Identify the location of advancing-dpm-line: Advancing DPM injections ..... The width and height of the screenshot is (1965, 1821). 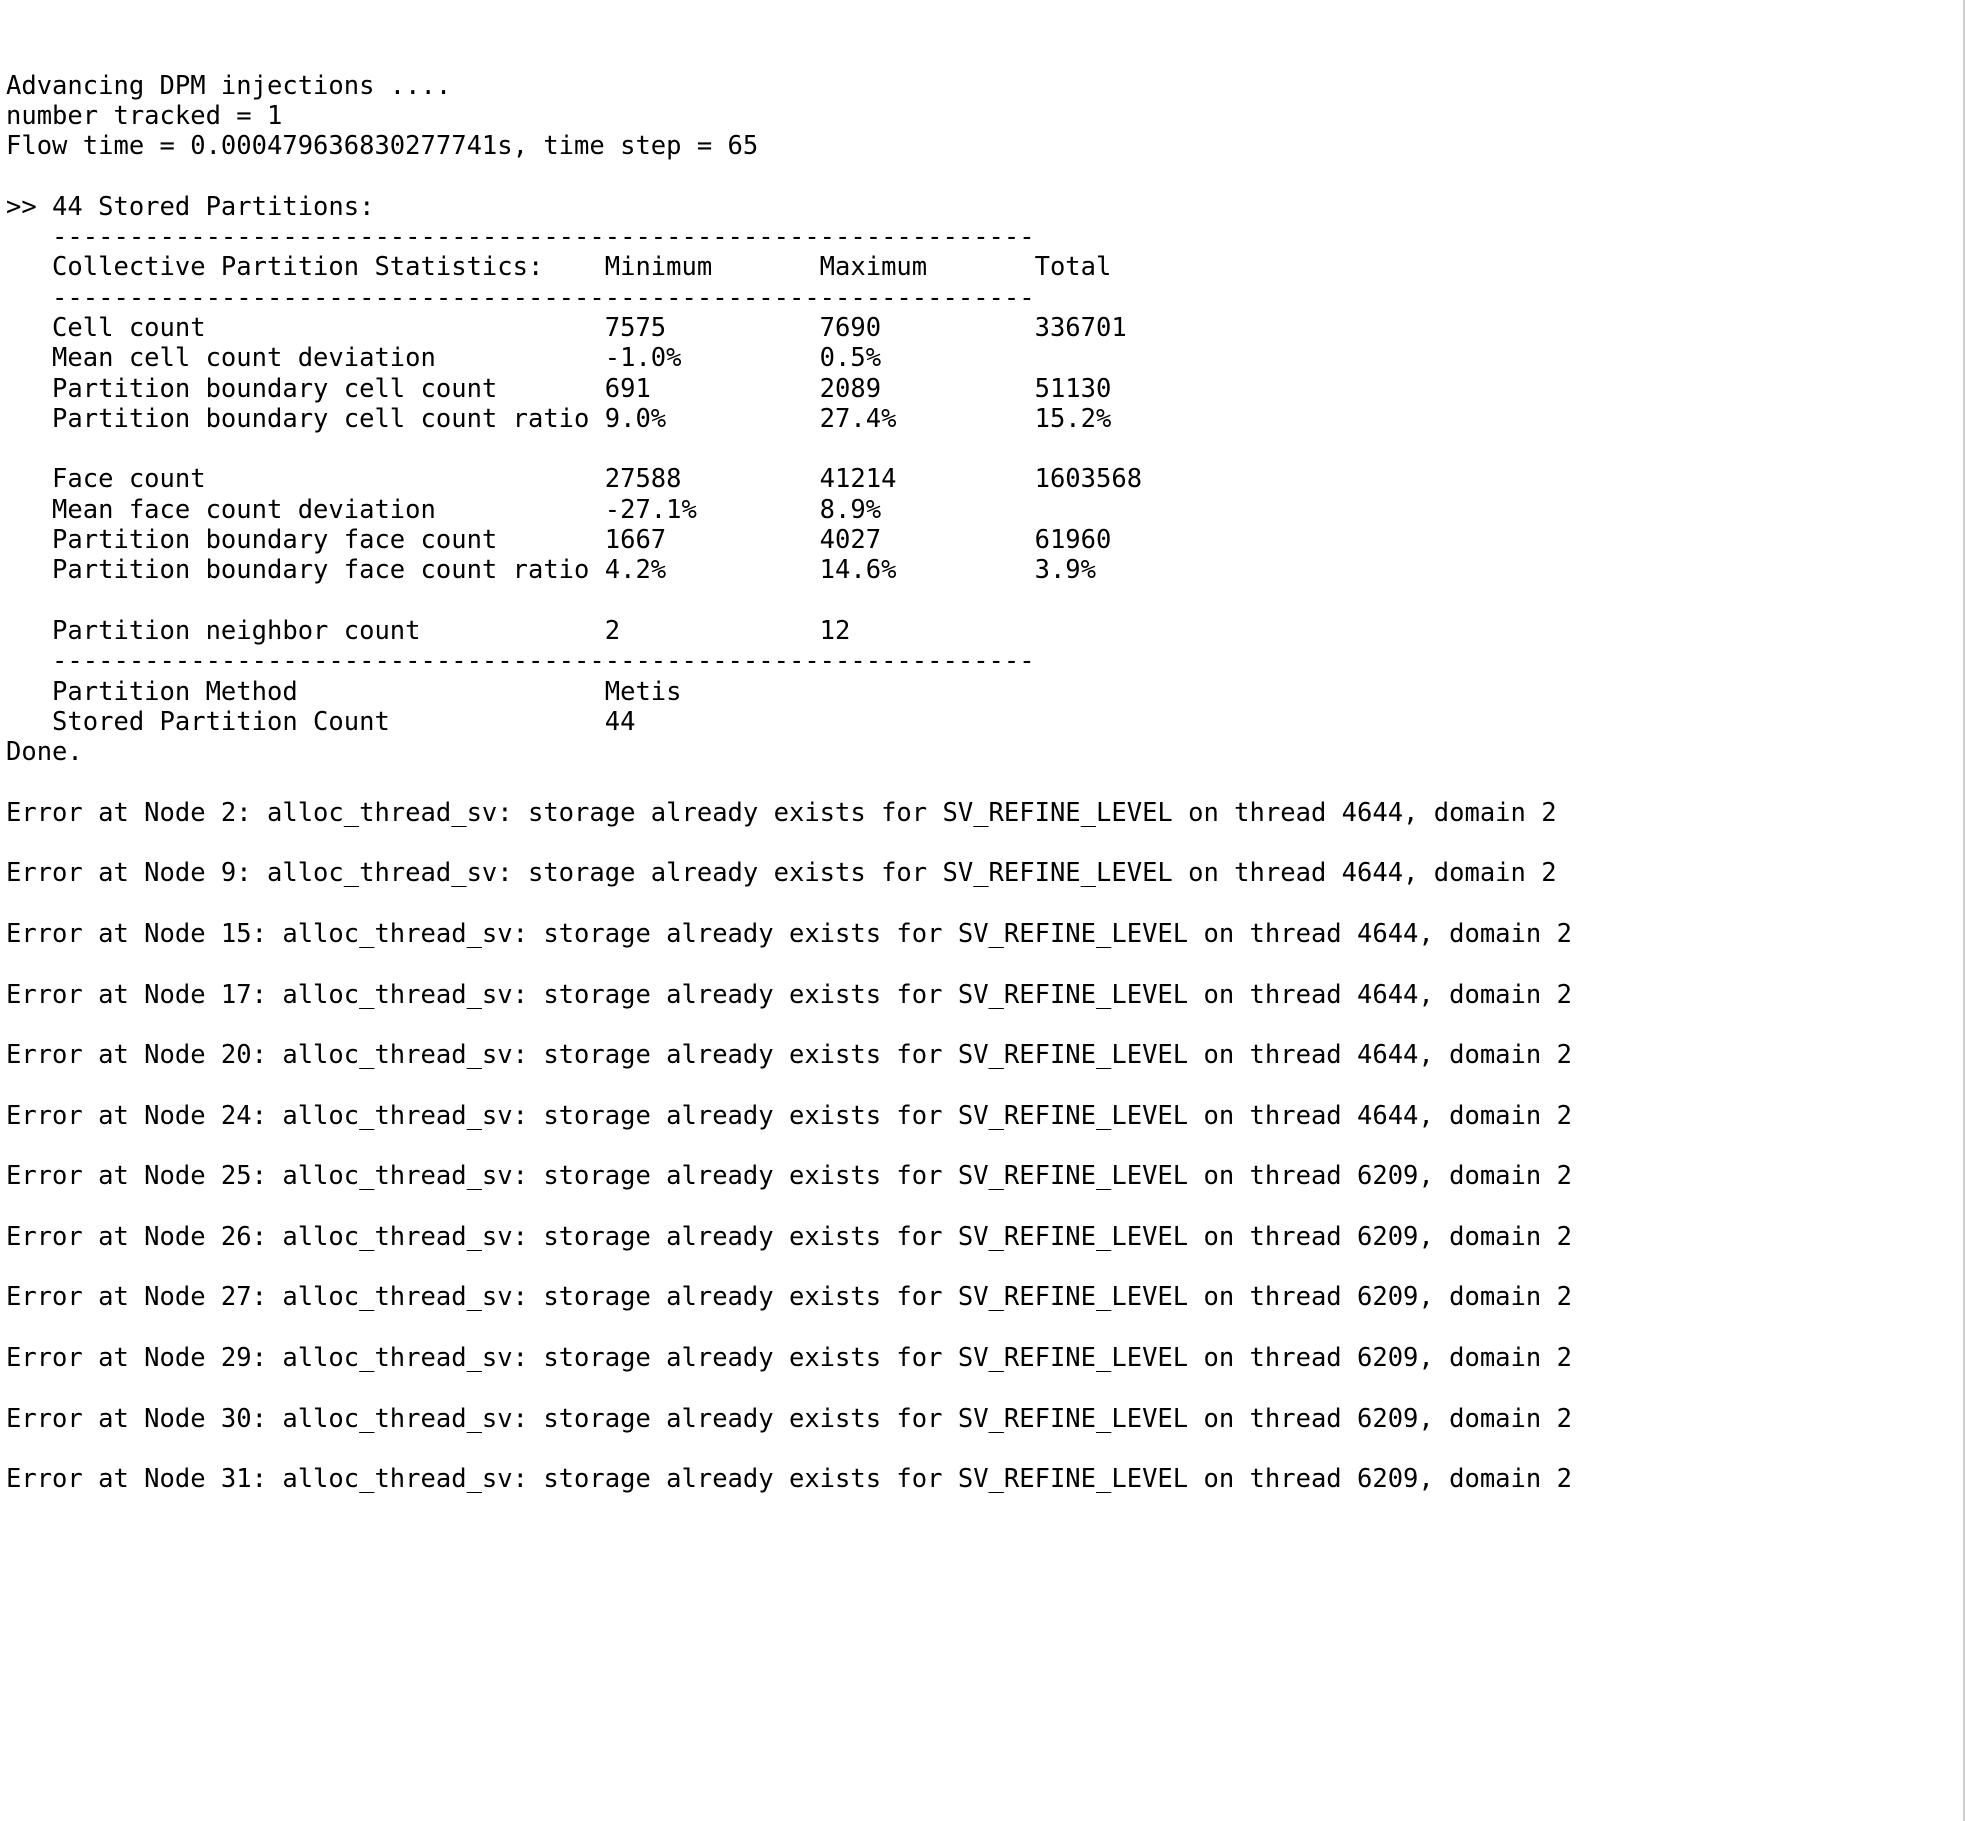
(229, 85).